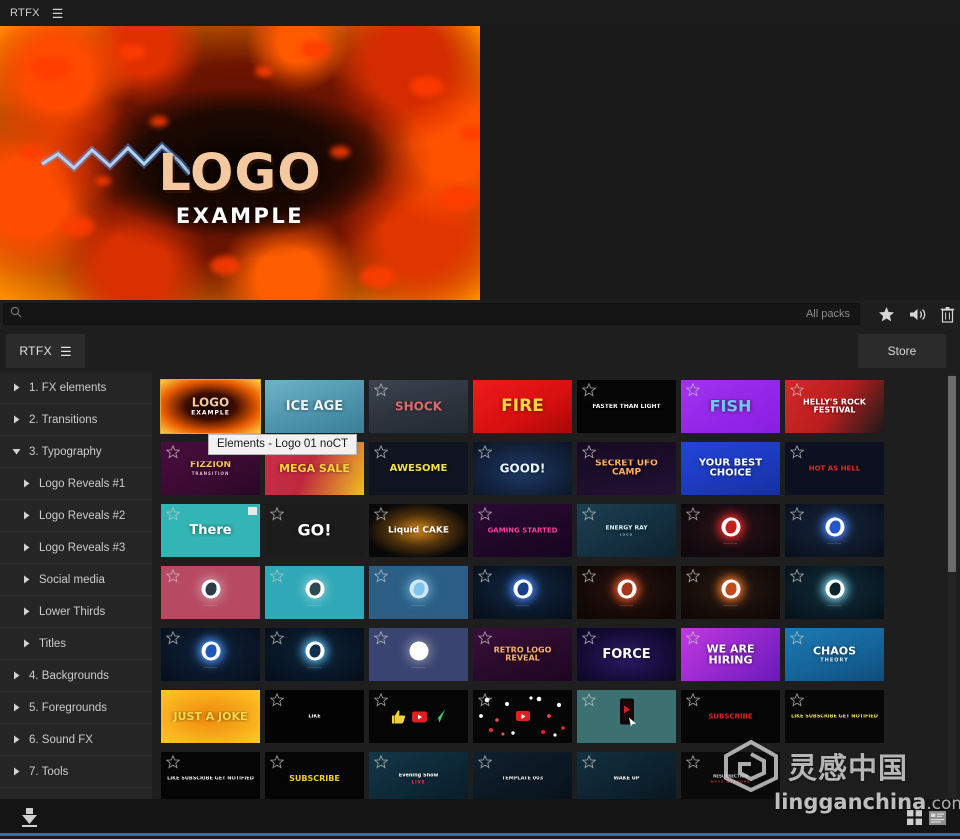  Describe the element at coordinates (76, 644) in the screenshot. I see `sidebar-item-titles: Titles` at that location.